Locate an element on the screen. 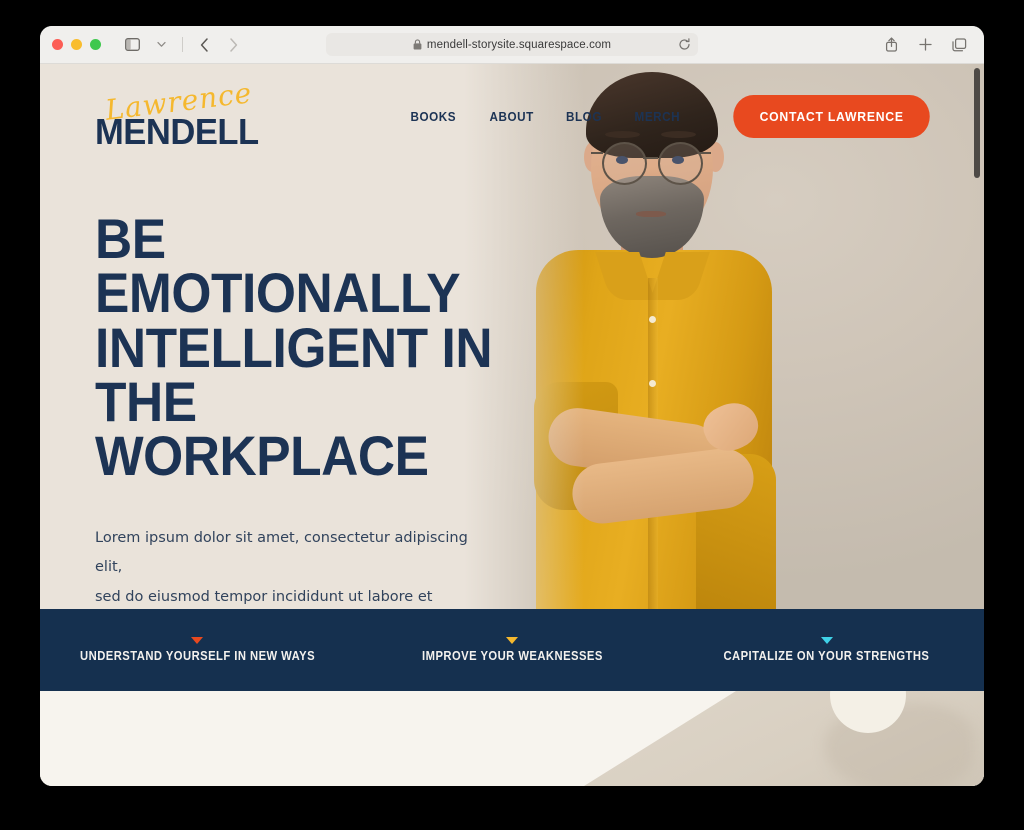 Image resolution: width=1024 pixels, height=830 pixels. nav-item-merch: MERCH is located at coordinates (657, 116).